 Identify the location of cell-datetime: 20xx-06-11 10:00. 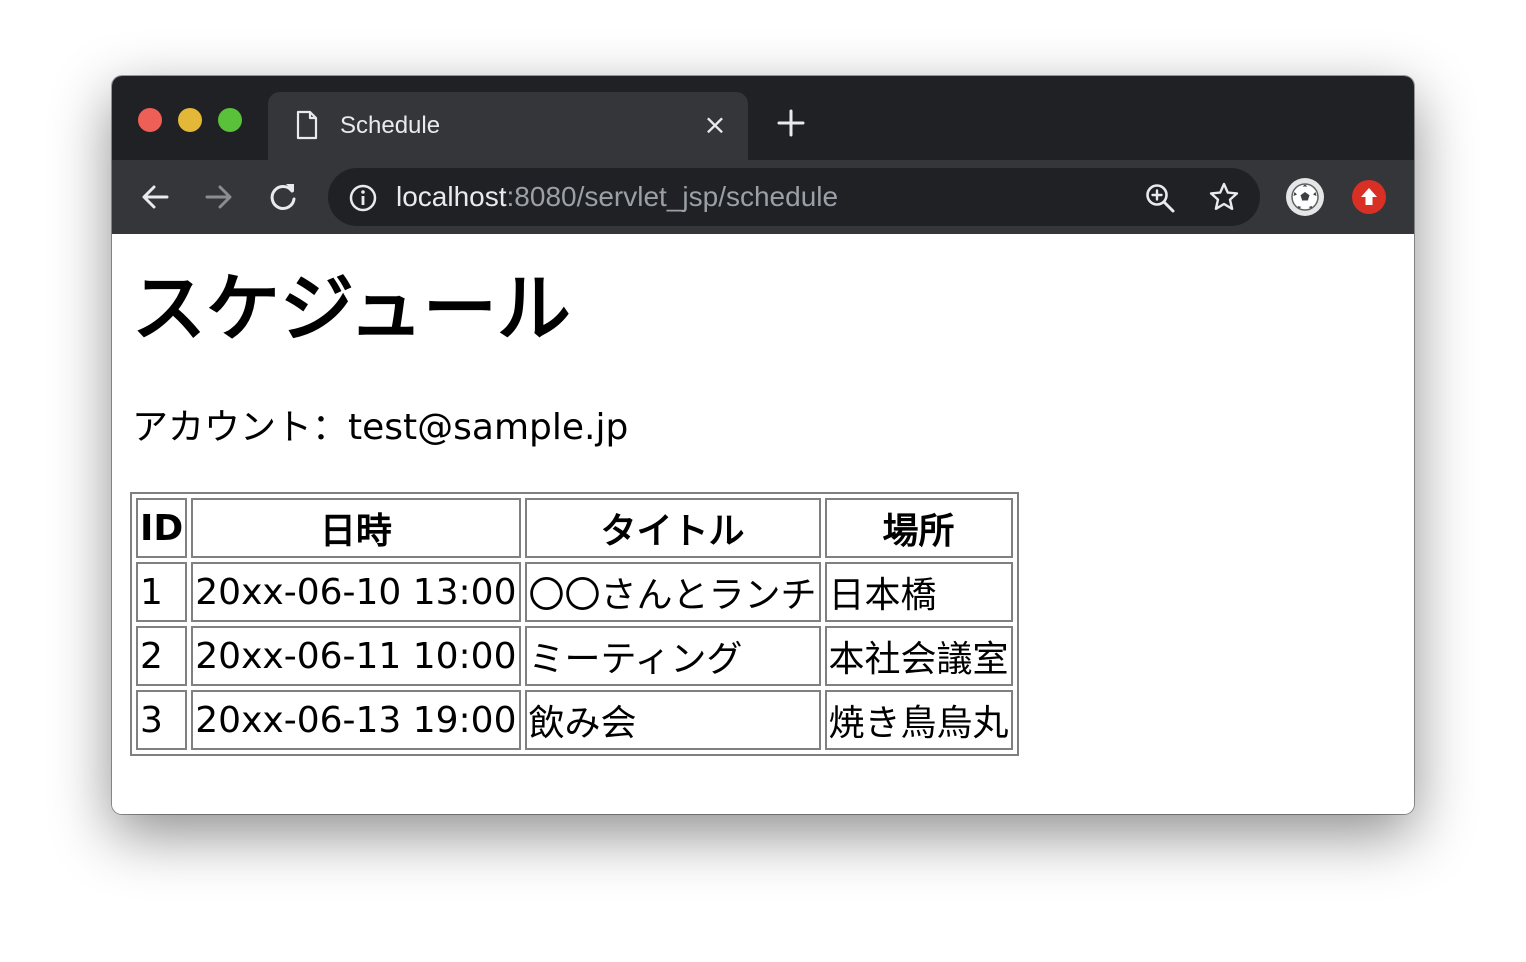
(356, 656).